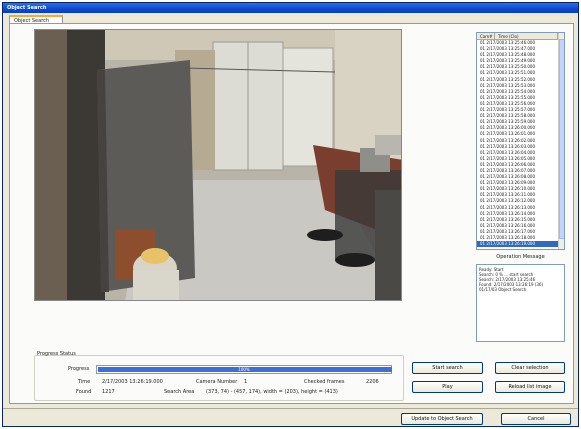 Image resolution: width=581 pixels, height=429 pixels. What do you see at coordinates (530, 387) in the screenshot?
I see `reload-list-image-button: Reload list image` at bounding box center [530, 387].